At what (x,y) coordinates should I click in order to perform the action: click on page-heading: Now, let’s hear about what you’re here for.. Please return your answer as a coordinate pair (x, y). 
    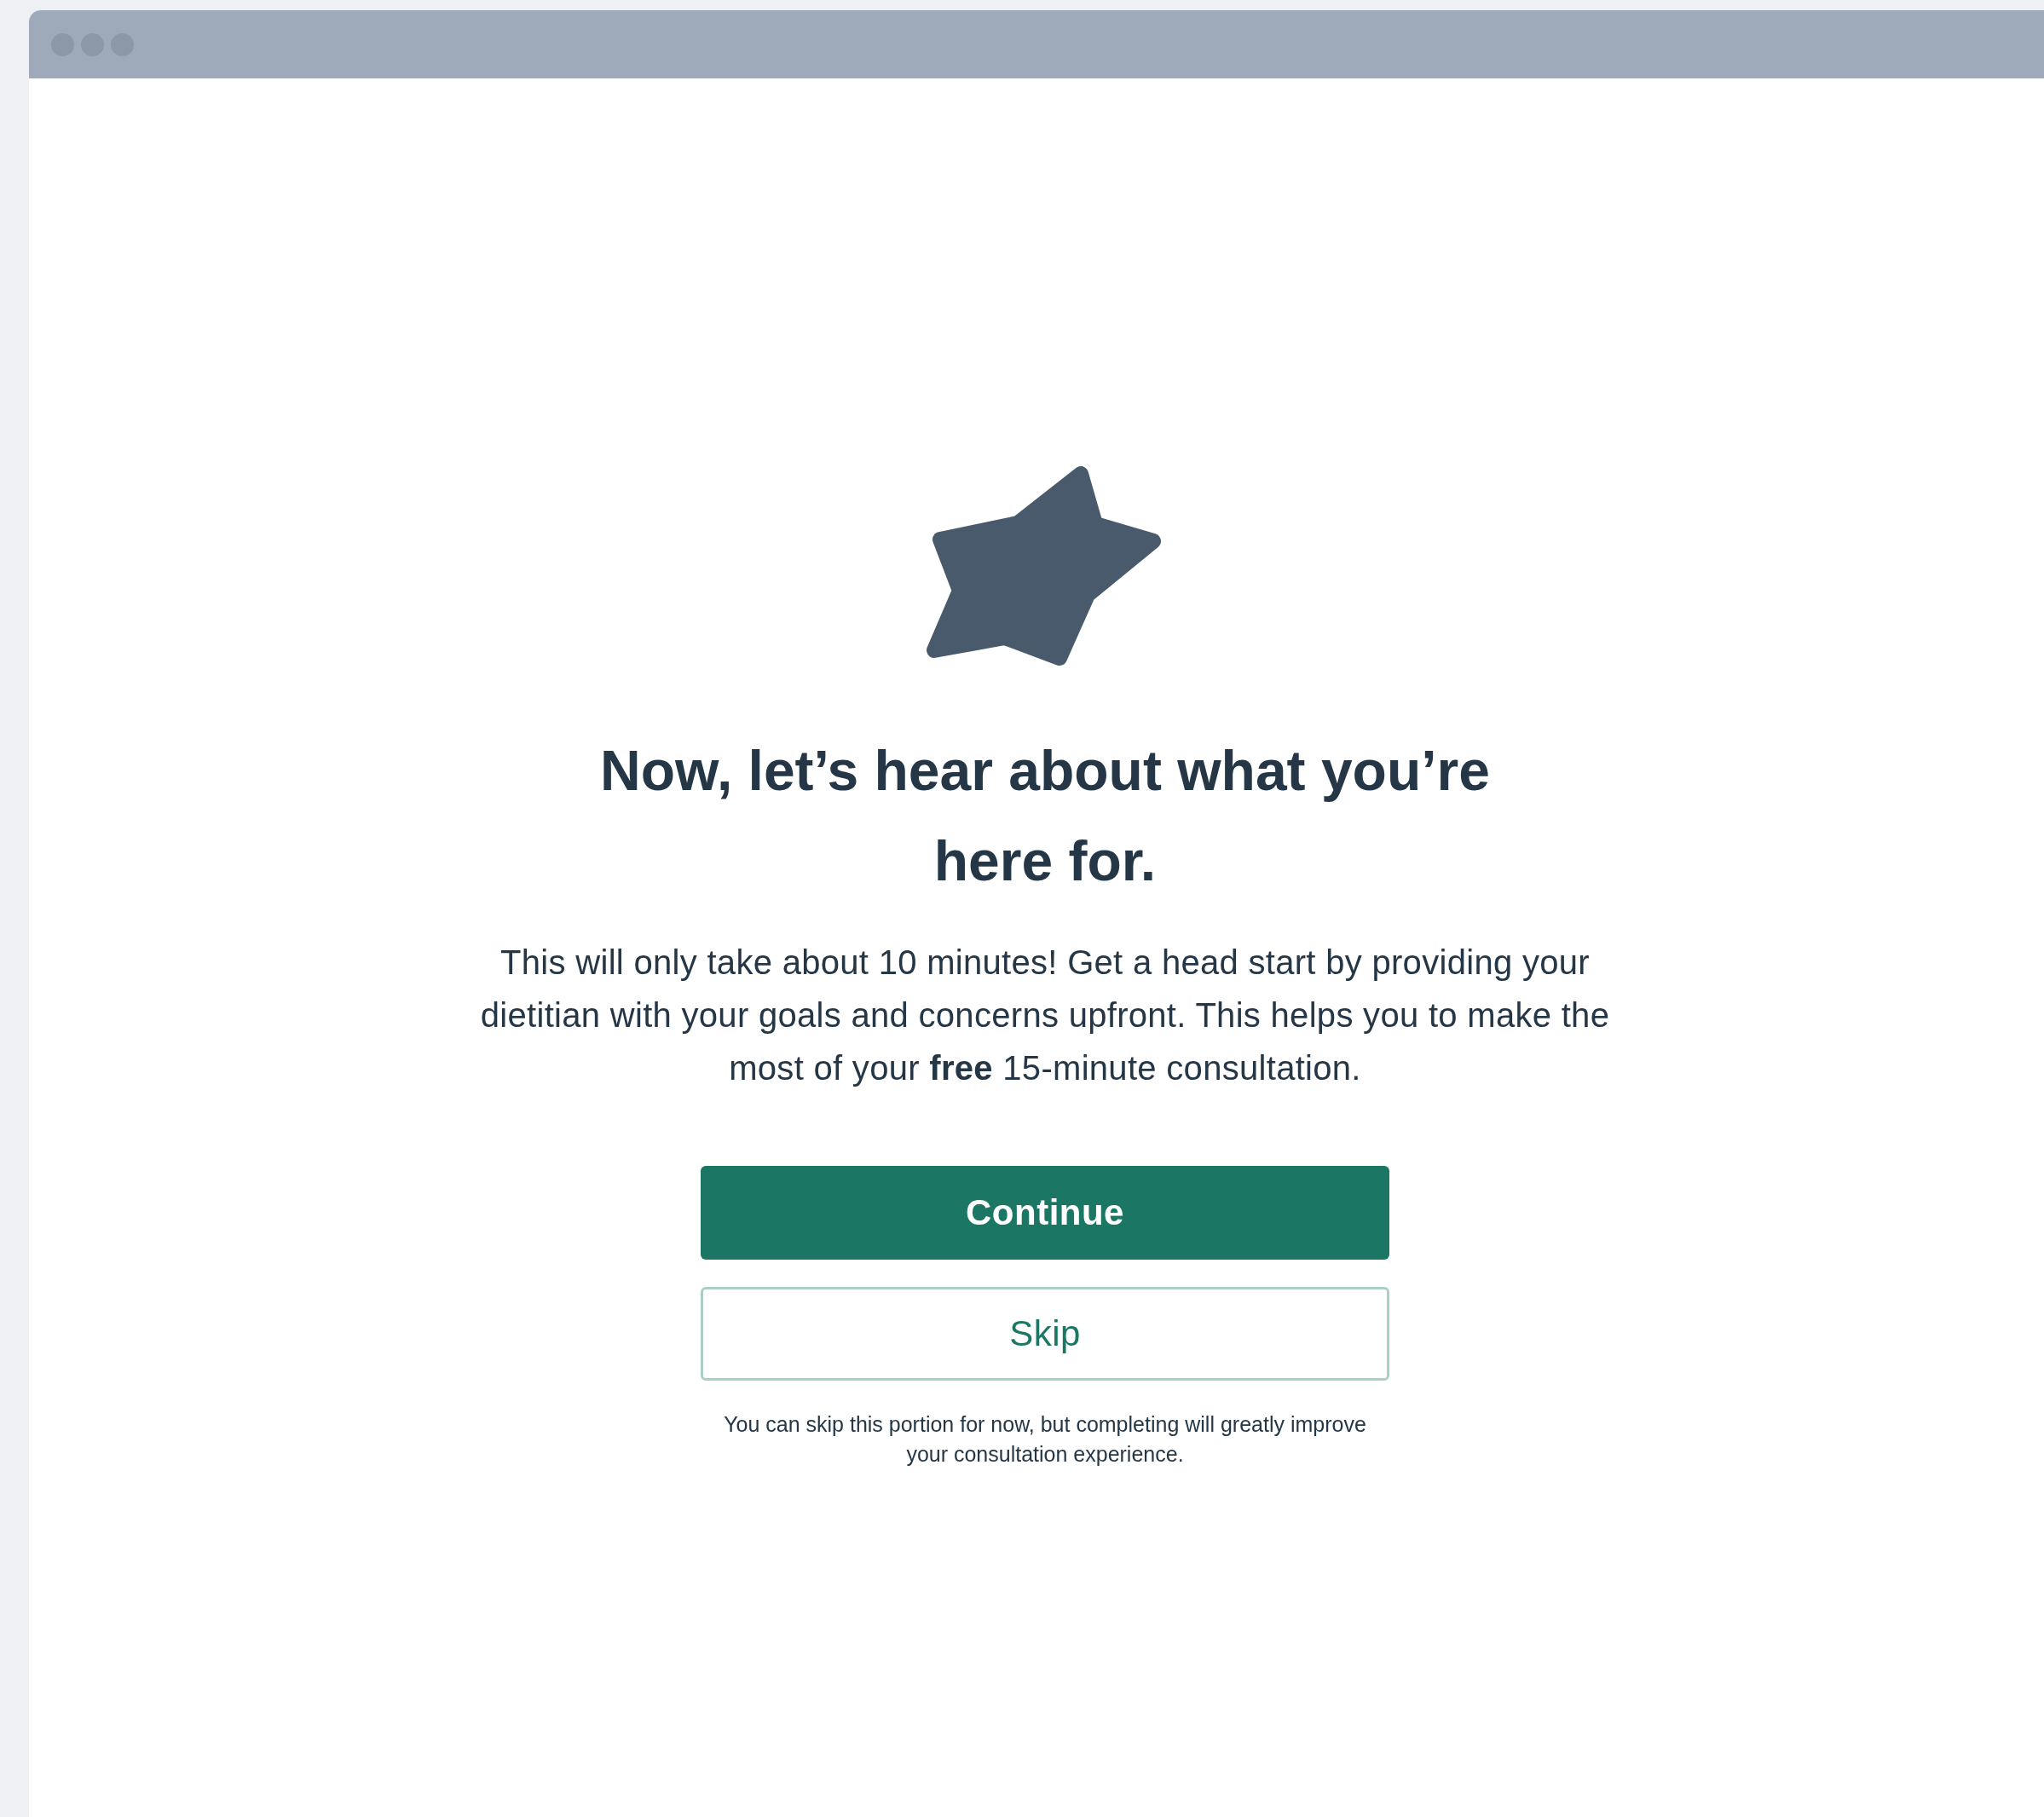
    Looking at the image, I should click on (1045, 816).